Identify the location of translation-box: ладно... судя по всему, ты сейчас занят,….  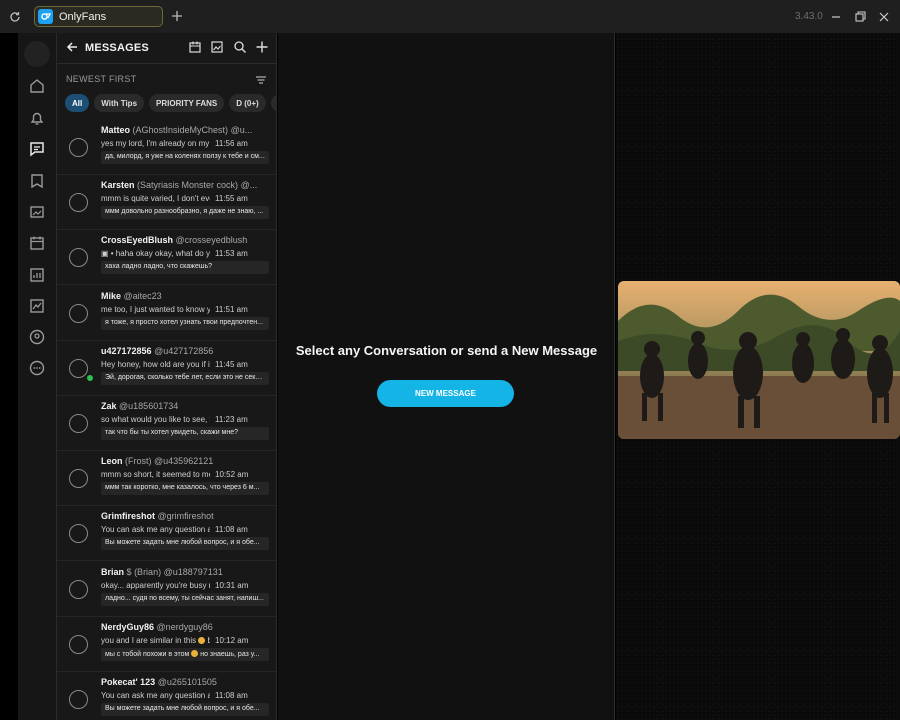
(185, 599).